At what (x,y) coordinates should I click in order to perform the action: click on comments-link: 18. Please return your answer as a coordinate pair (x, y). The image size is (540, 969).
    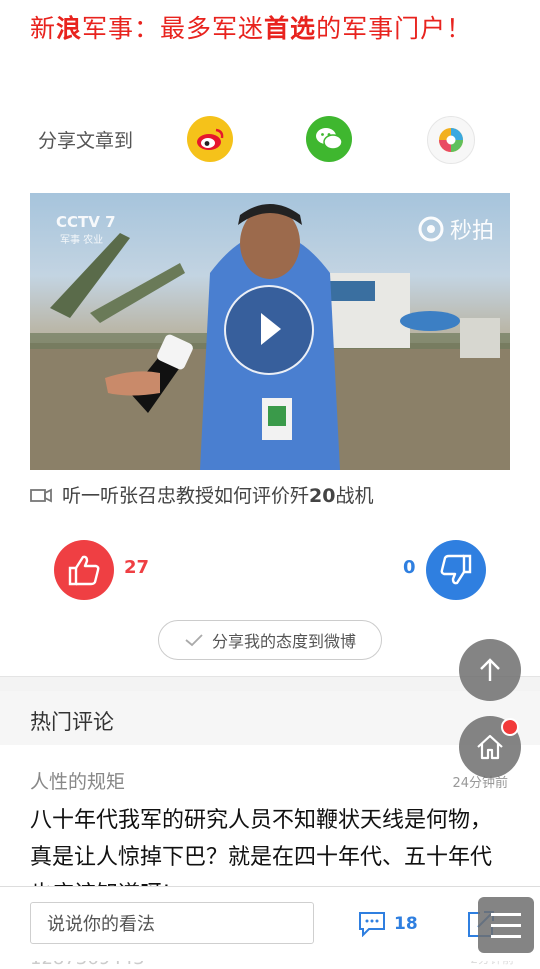
    Looking at the image, I should click on (388, 924).